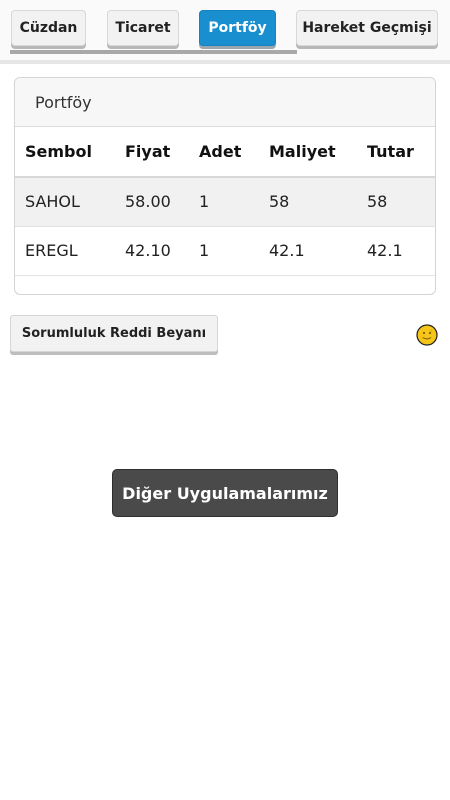 The image size is (450, 800). I want to click on cell-sembol: SAHOL, so click(65, 202).